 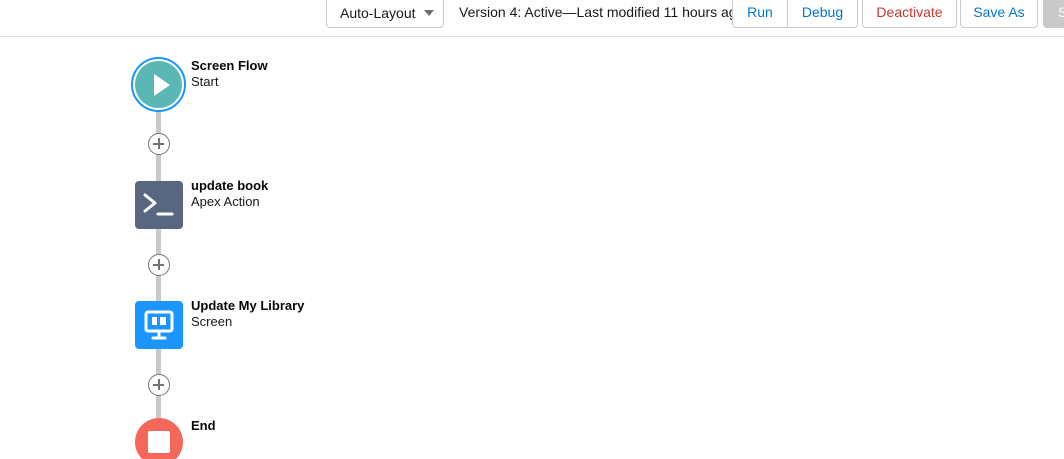 I want to click on apex-node-subtitle: Apex Action, so click(x=225, y=201).